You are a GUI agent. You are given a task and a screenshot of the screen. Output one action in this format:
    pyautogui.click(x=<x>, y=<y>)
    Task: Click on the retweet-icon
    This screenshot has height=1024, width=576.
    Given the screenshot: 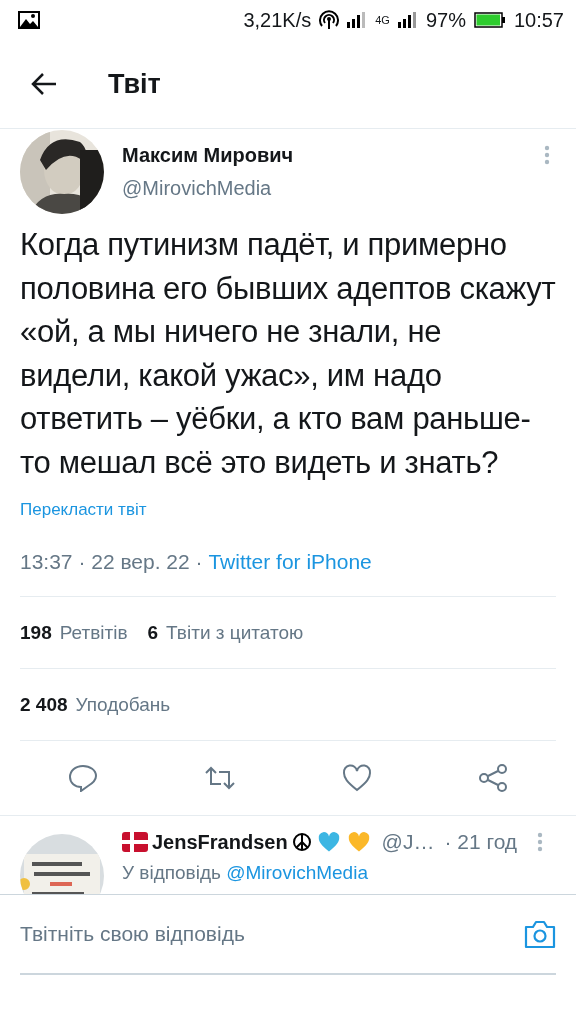 What is the action you would take?
    pyautogui.click(x=220, y=778)
    